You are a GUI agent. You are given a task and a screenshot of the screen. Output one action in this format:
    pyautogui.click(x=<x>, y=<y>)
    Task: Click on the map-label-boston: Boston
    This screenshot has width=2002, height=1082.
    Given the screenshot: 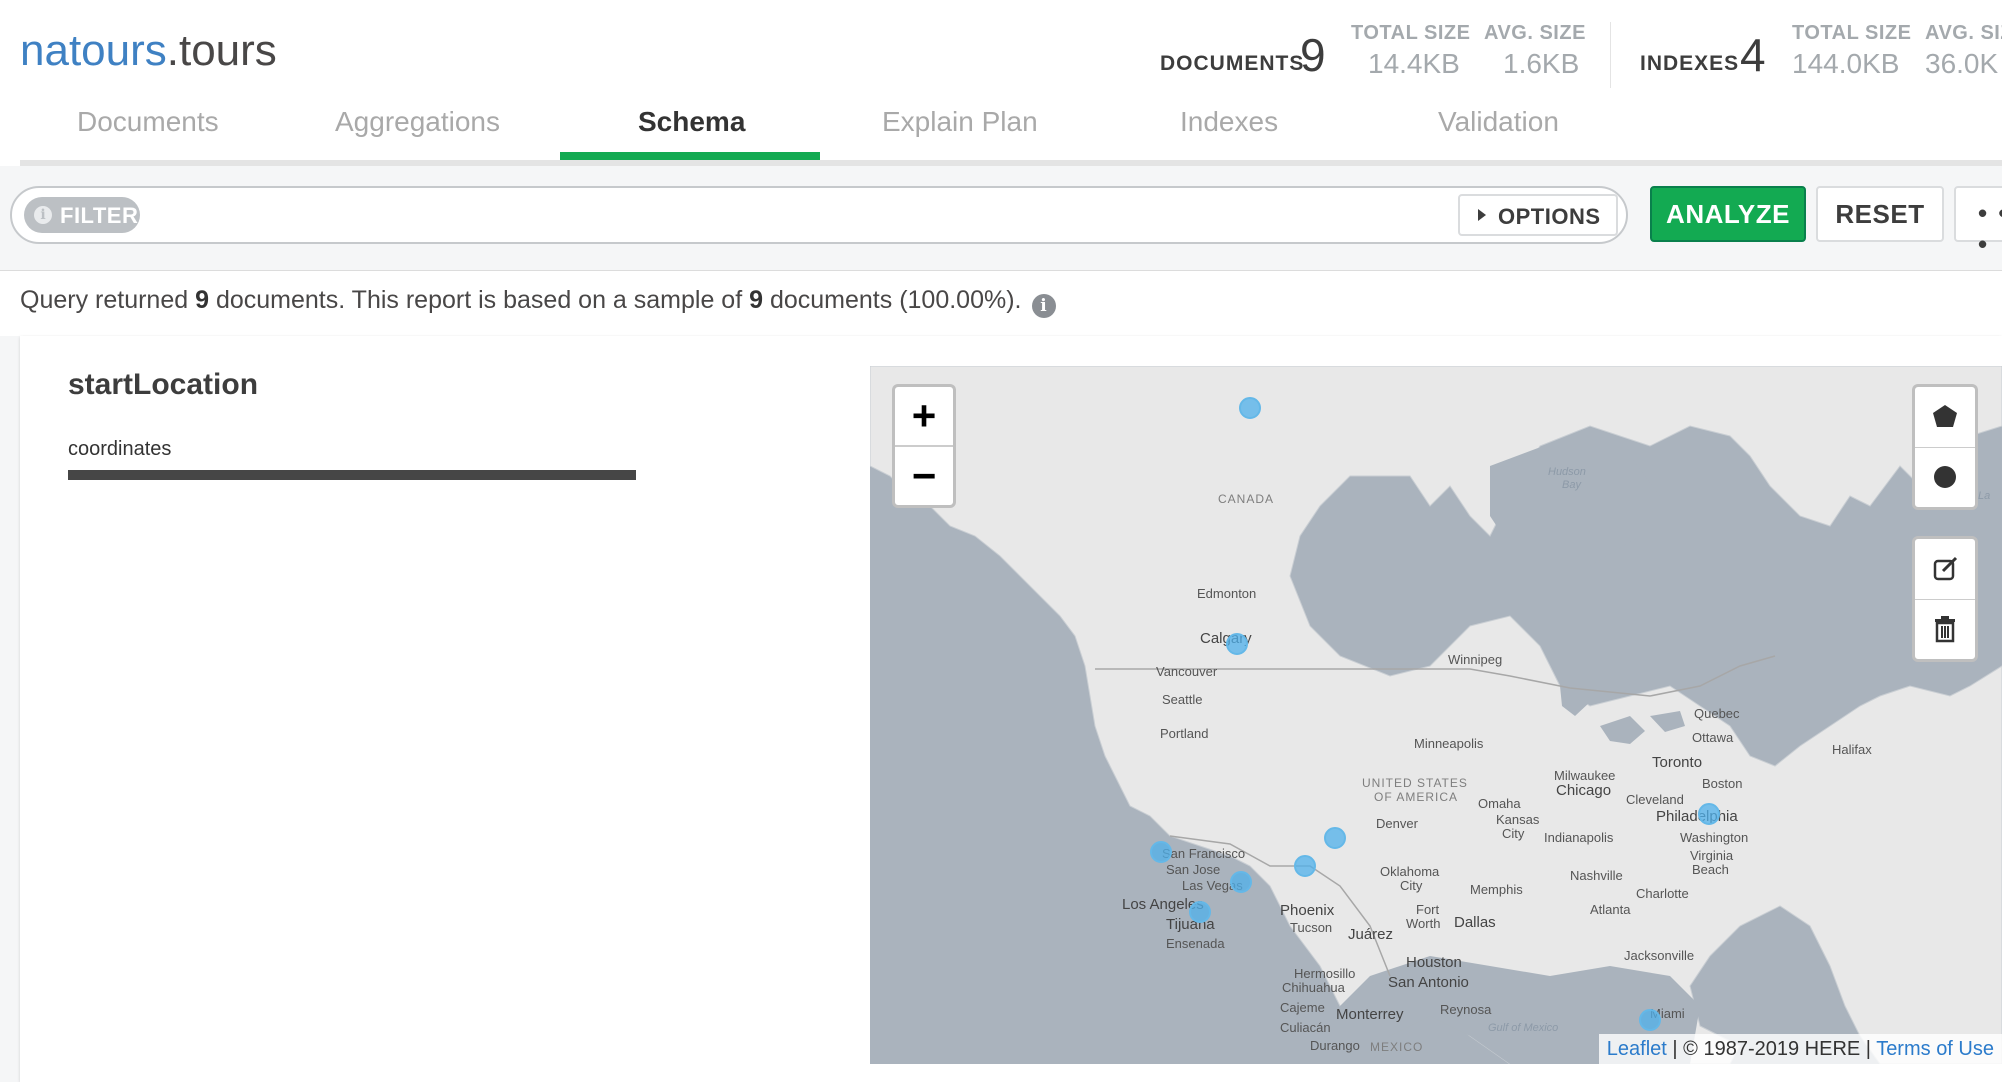 What is the action you would take?
    pyautogui.click(x=1722, y=783)
    